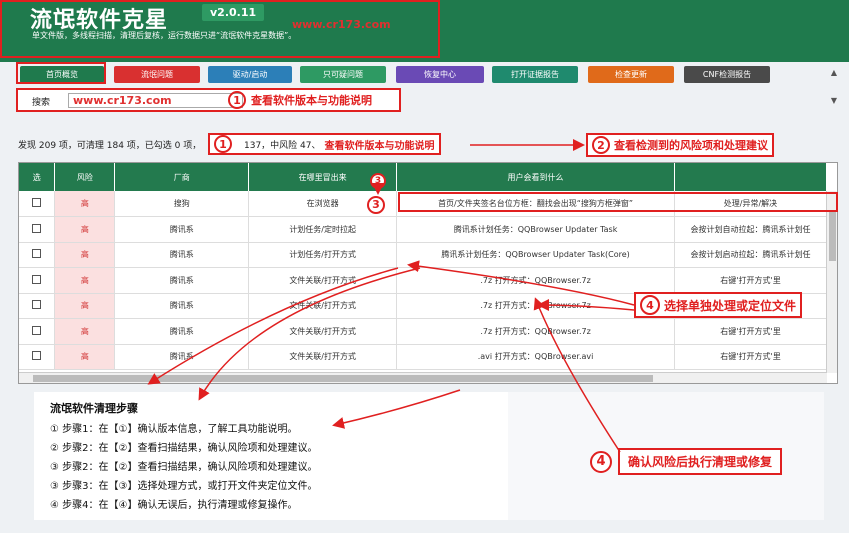  Describe the element at coordinates (233, 12) in the screenshot. I see `version-badge: v2.0.11` at that location.